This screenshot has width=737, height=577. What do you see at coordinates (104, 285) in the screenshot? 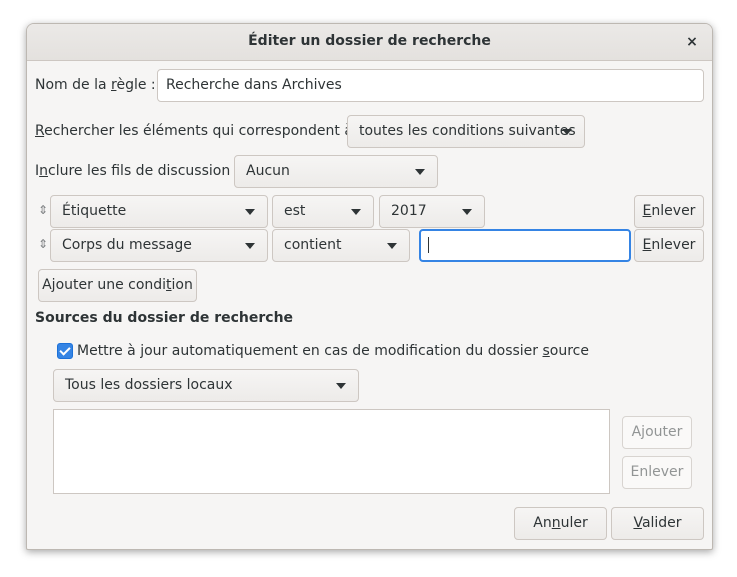
I see `add-condition-label-part: Ajouter une condi` at bounding box center [104, 285].